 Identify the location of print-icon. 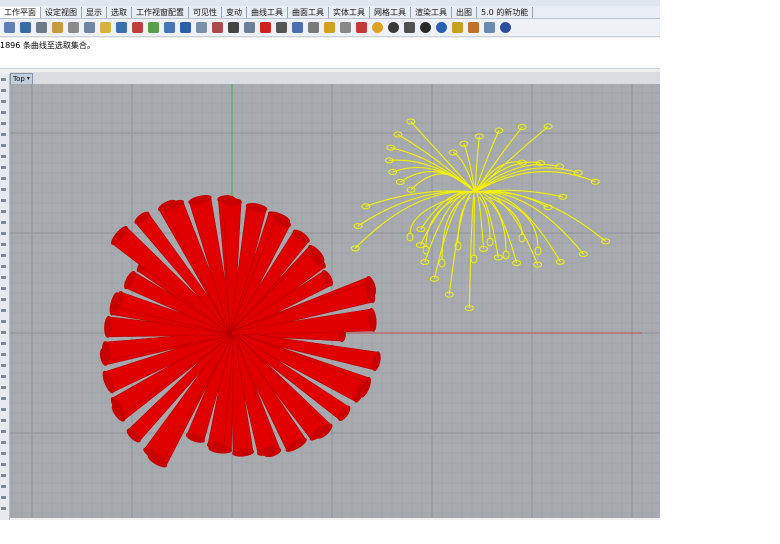
(41, 27).